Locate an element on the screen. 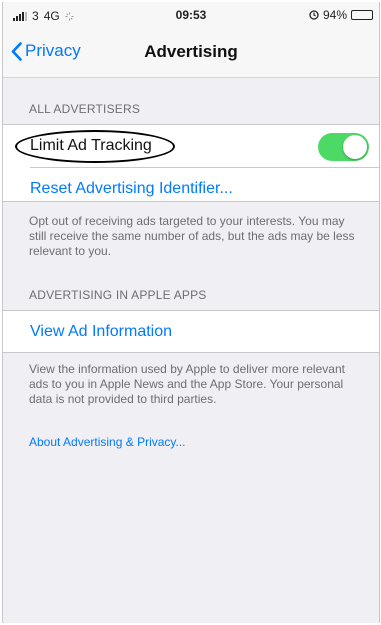 The image size is (381, 625). limit-ad-tracking-row: Limit Ad Tracking is located at coordinates (191, 146).